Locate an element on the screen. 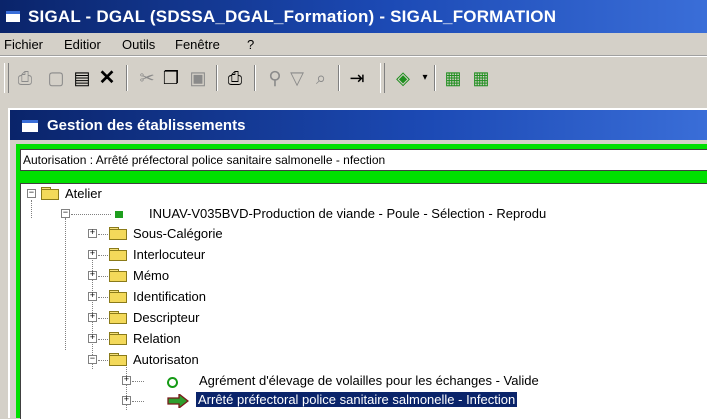  cut-icon: ✂ is located at coordinates (147, 78).